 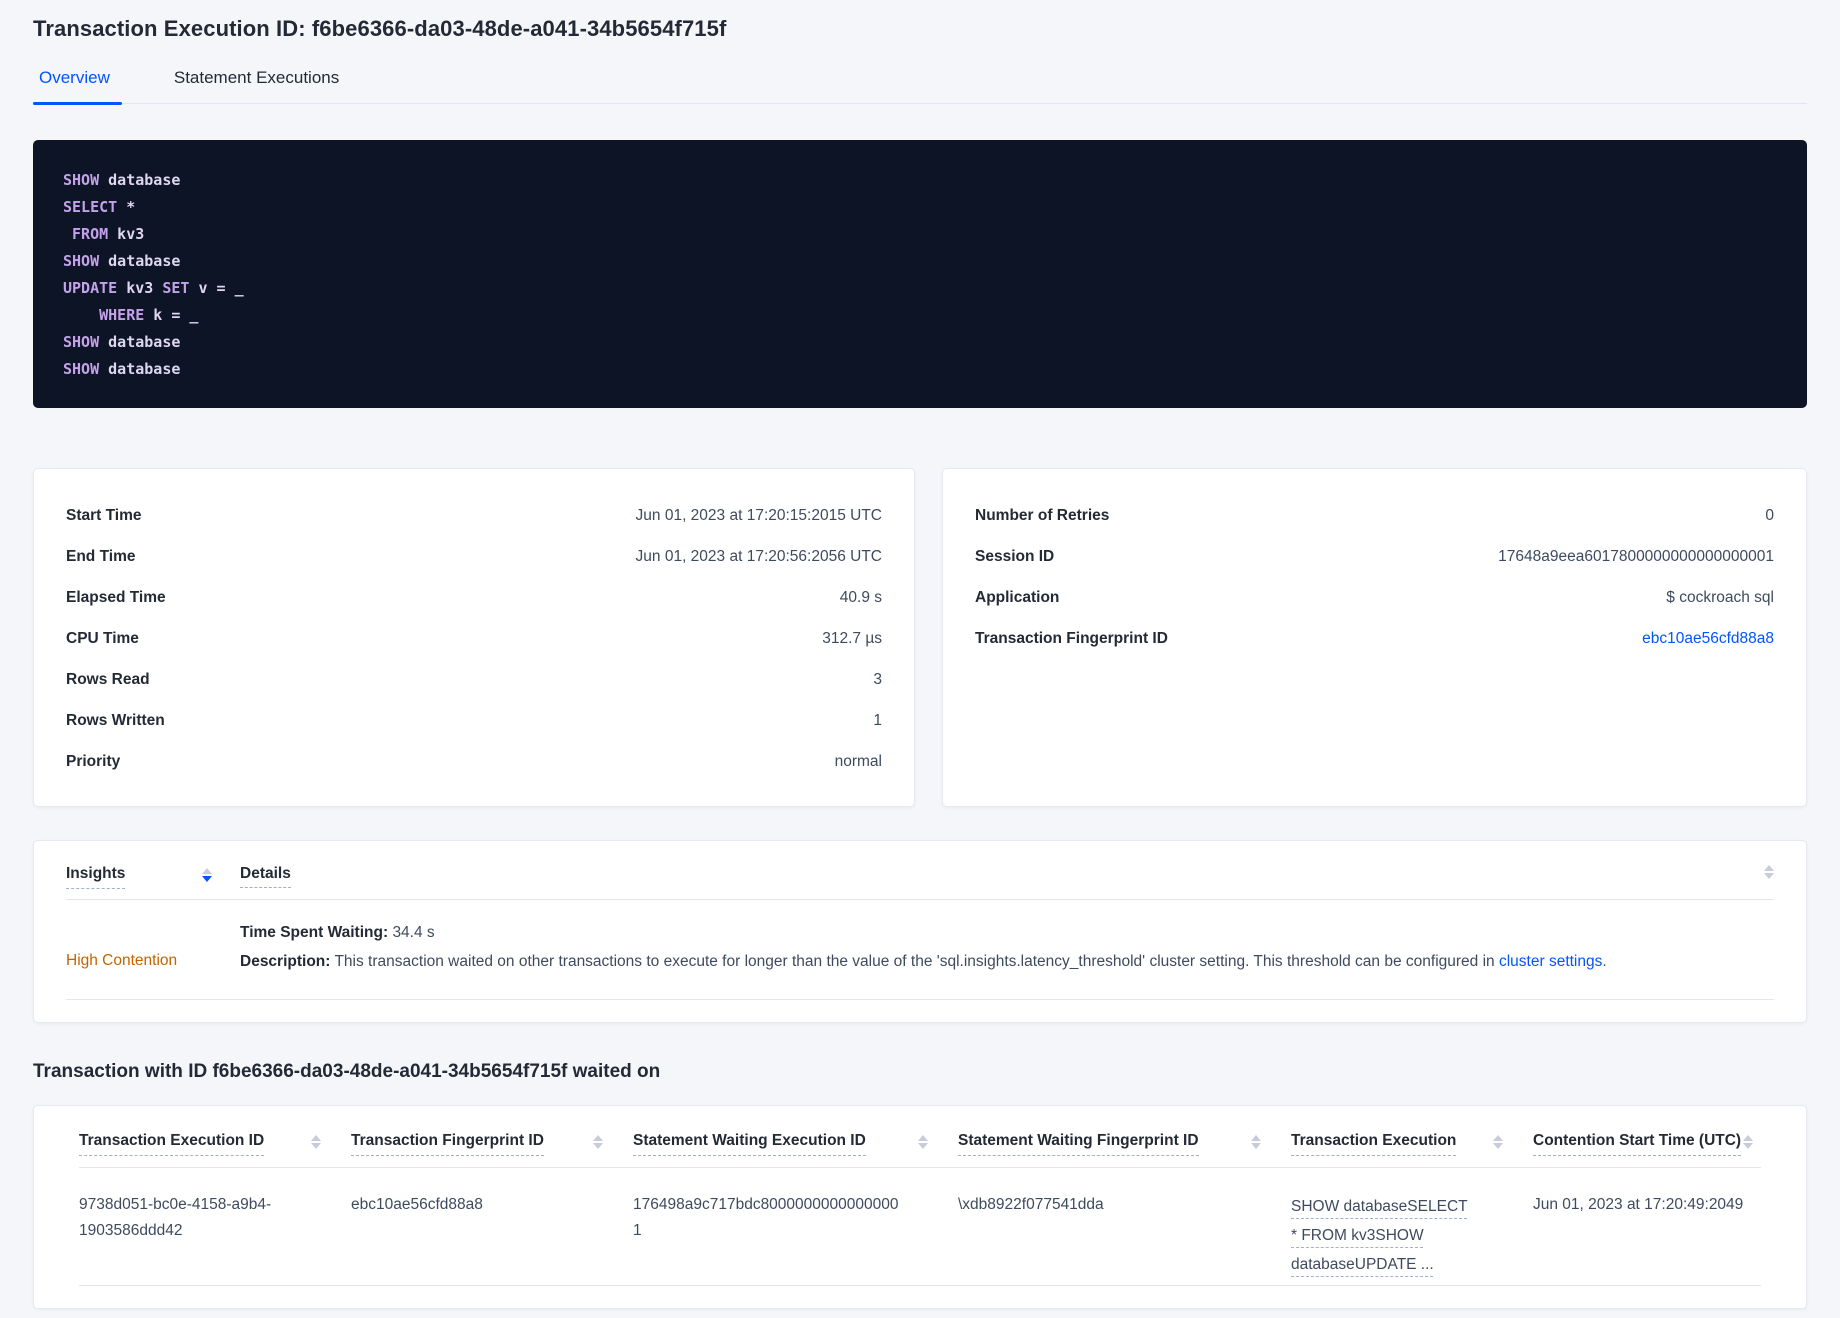 I want to click on sql-keyword: FROM, so click(x=86, y=234).